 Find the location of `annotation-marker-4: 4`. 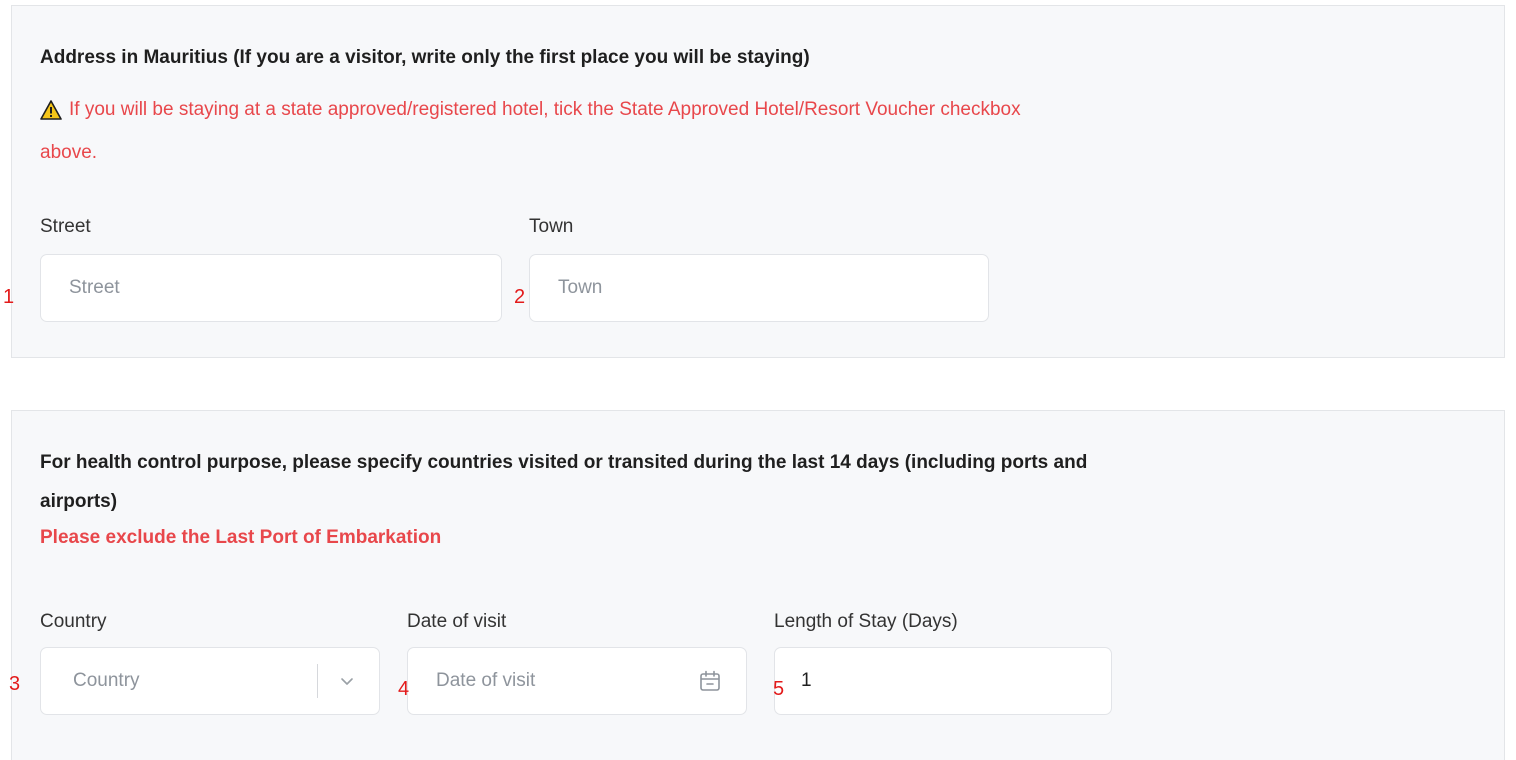

annotation-marker-4: 4 is located at coordinates (404, 689).